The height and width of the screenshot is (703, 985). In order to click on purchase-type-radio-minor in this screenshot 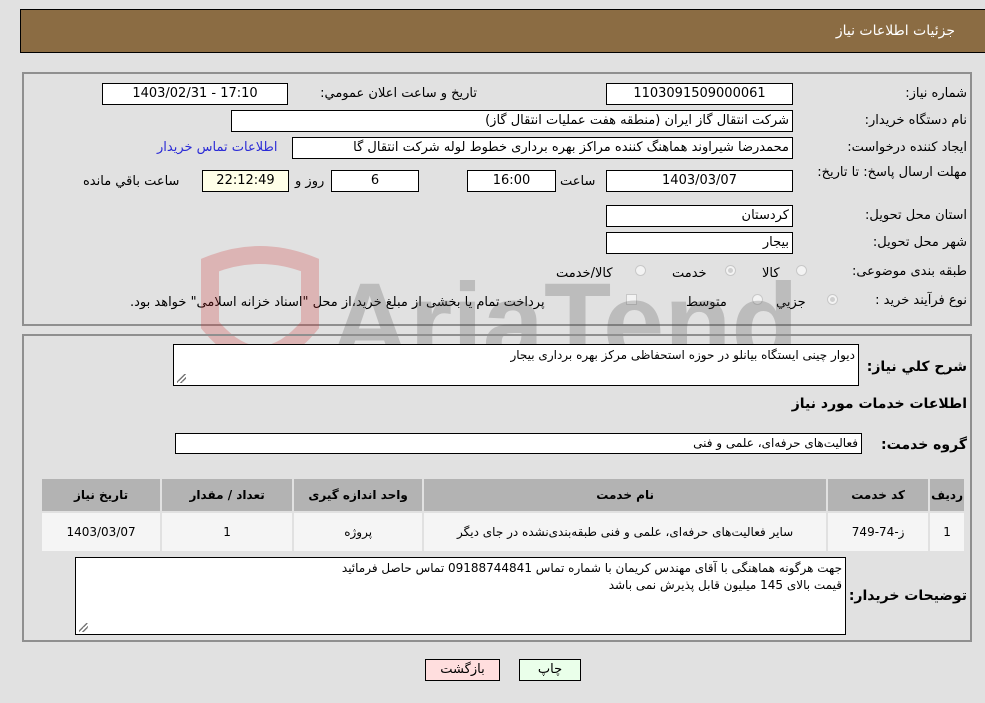, I will do `click(832, 299)`.